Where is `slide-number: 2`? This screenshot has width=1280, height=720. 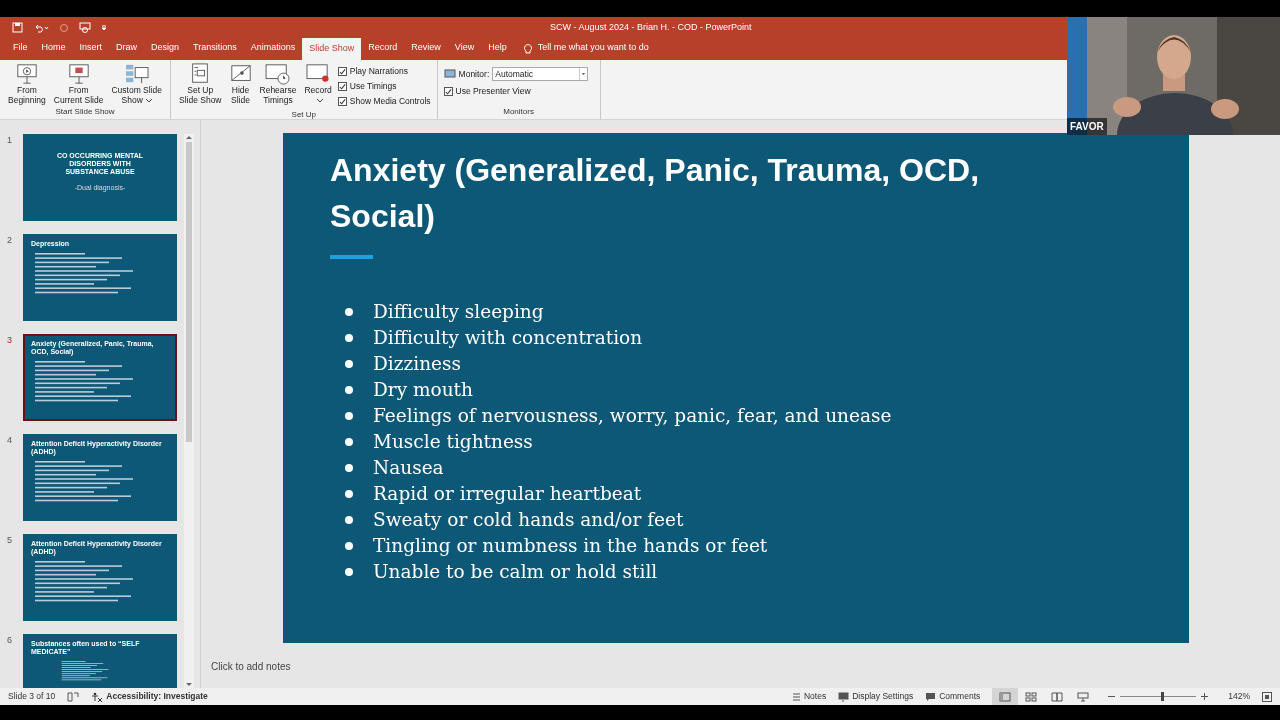
slide-number: 2 is located at coordinates (10, 240).